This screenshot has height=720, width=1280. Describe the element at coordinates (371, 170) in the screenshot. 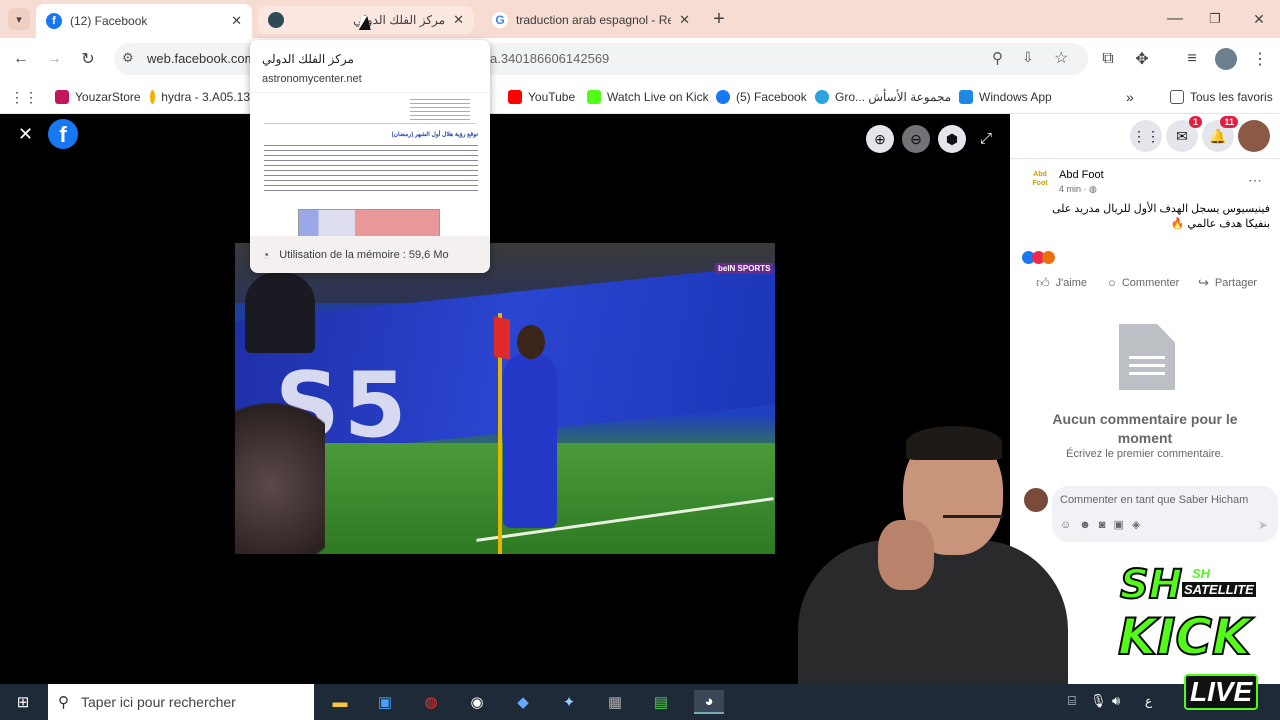

I see `preview-body-lines` at that location.